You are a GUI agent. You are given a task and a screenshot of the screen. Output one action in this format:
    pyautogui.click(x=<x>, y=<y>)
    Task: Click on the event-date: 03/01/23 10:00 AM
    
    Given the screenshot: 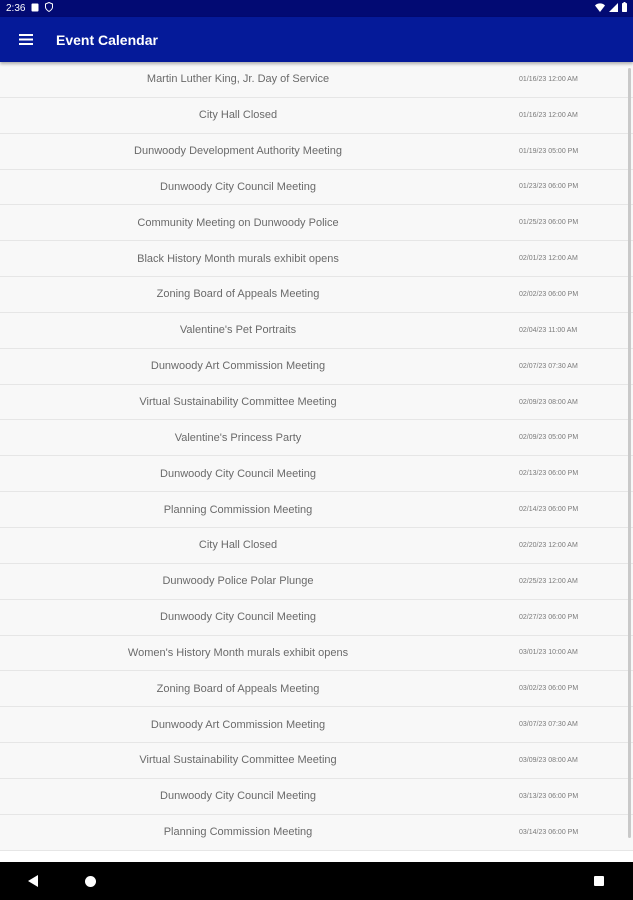 What is the action you would take?
    pyautogui.click(x=548, y=653)
    